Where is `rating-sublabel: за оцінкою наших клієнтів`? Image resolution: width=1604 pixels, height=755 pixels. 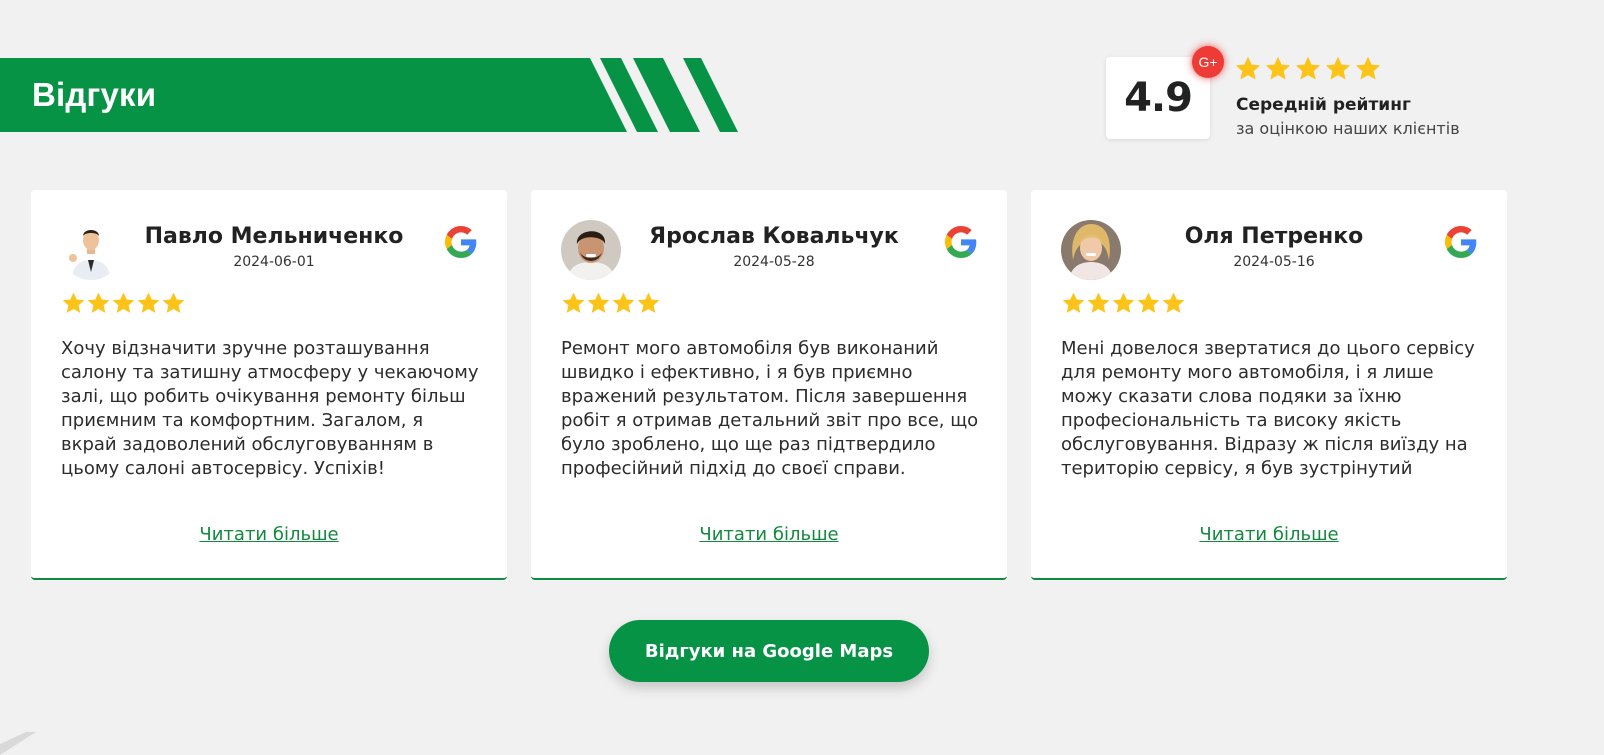
rating-sublabel: за оцінкою наших клієнтів is located at coordinates (1348, 128).